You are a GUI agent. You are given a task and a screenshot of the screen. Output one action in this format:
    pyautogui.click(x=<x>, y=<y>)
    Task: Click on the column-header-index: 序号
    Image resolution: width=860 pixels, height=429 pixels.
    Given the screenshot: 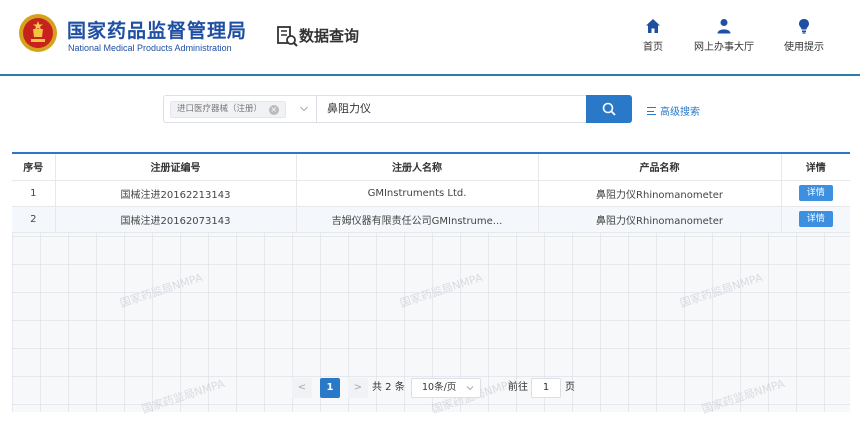 What is the action you would take?
    pyautogui.click(x=34, y=166)
    